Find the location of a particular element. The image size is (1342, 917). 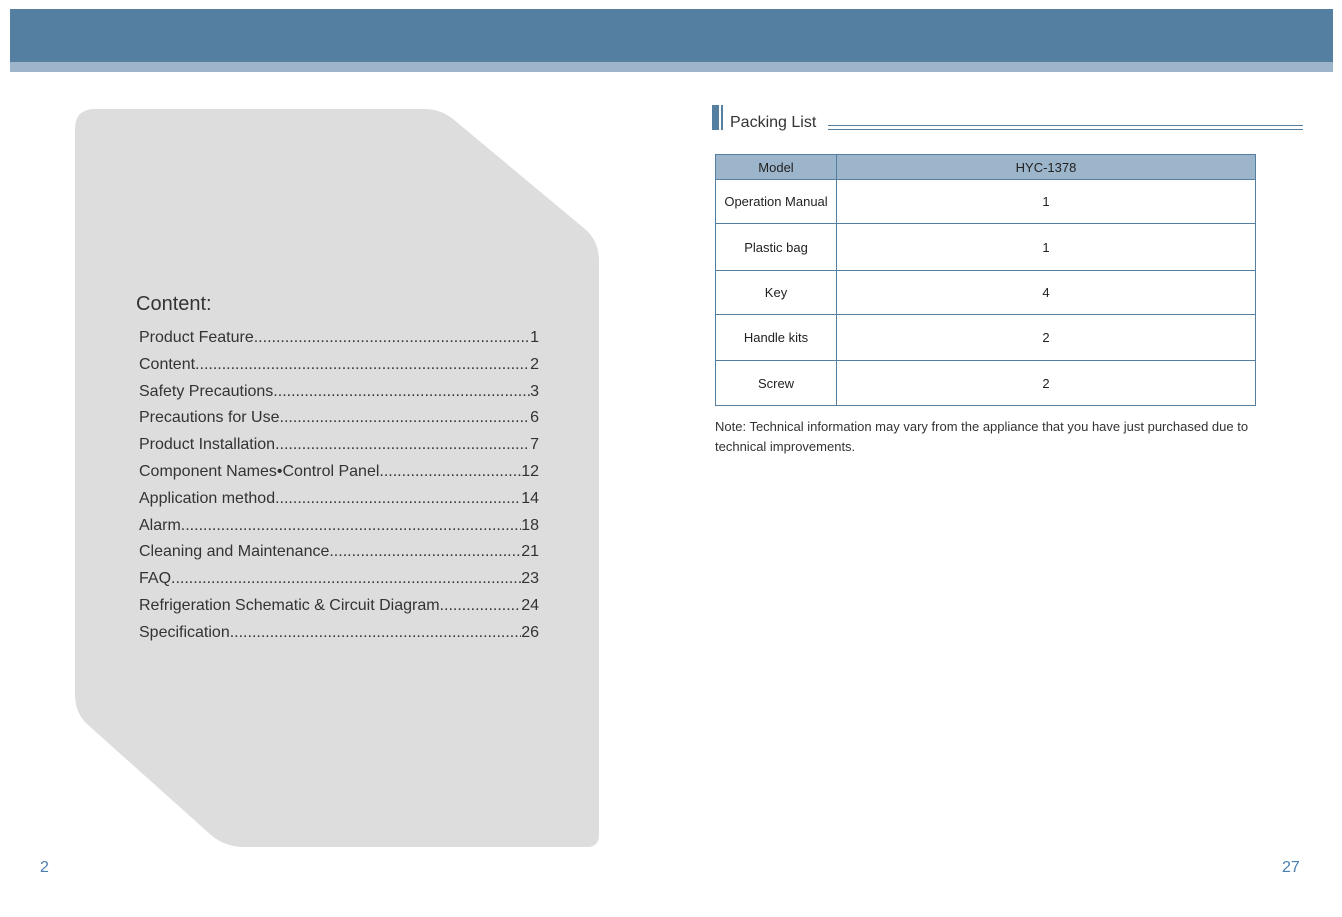

toc-entry-page: 21 is located at coordinates (530, 552).